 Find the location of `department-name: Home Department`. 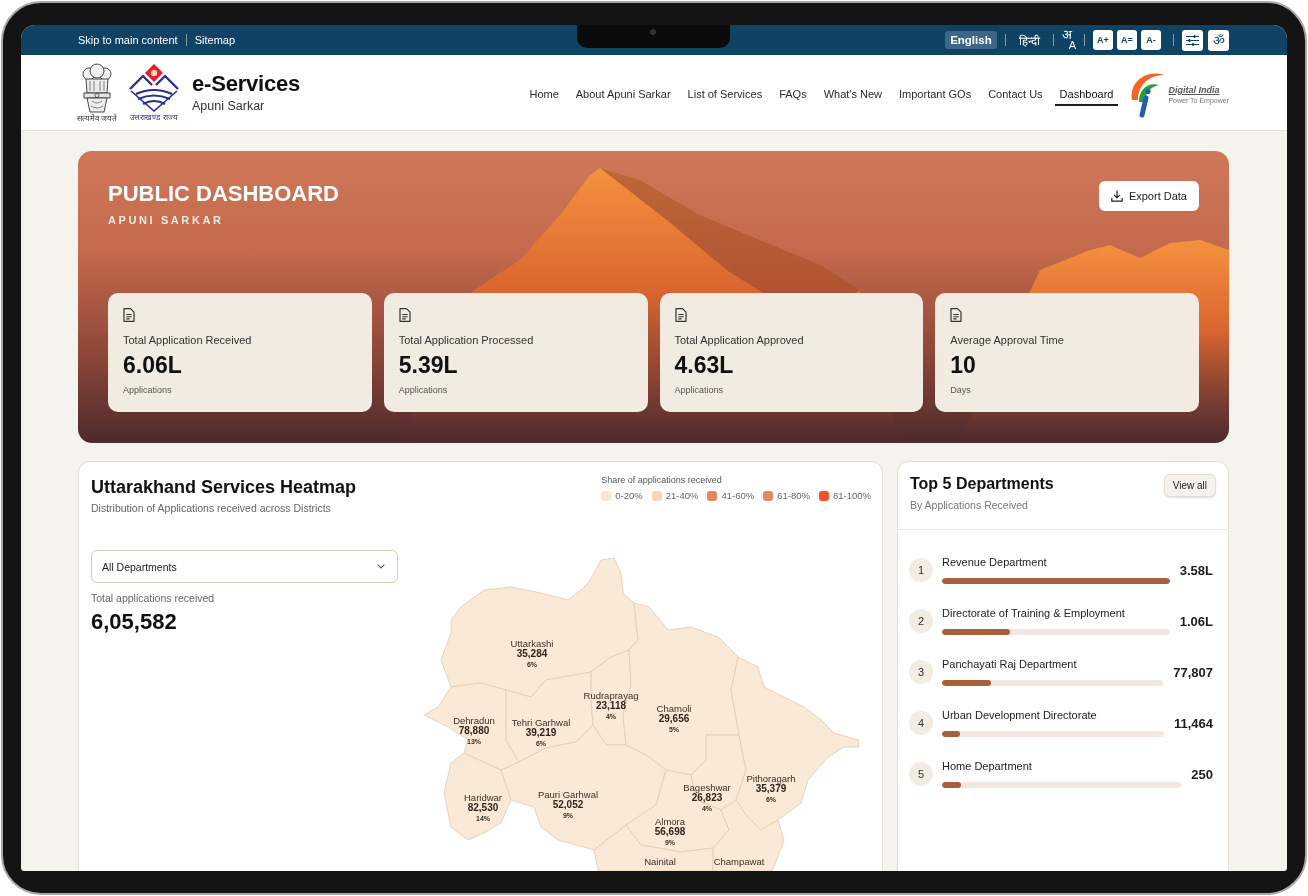

department-name: Home Department is located at coordinates (987, 766).